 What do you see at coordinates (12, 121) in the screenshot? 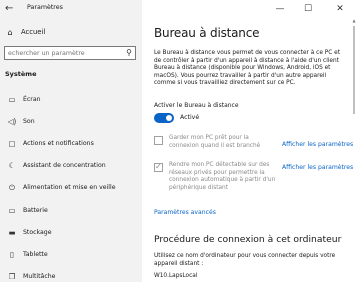
I see `speaker-icon: ◁)` at bounding box center [12, 121].